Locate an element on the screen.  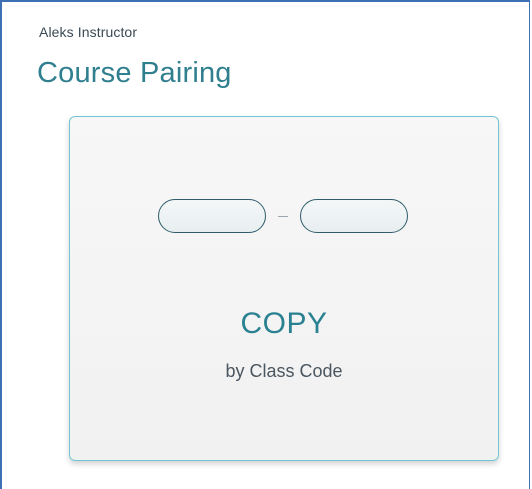
page-title: Course Pairing is located at coordinates (134, 73).